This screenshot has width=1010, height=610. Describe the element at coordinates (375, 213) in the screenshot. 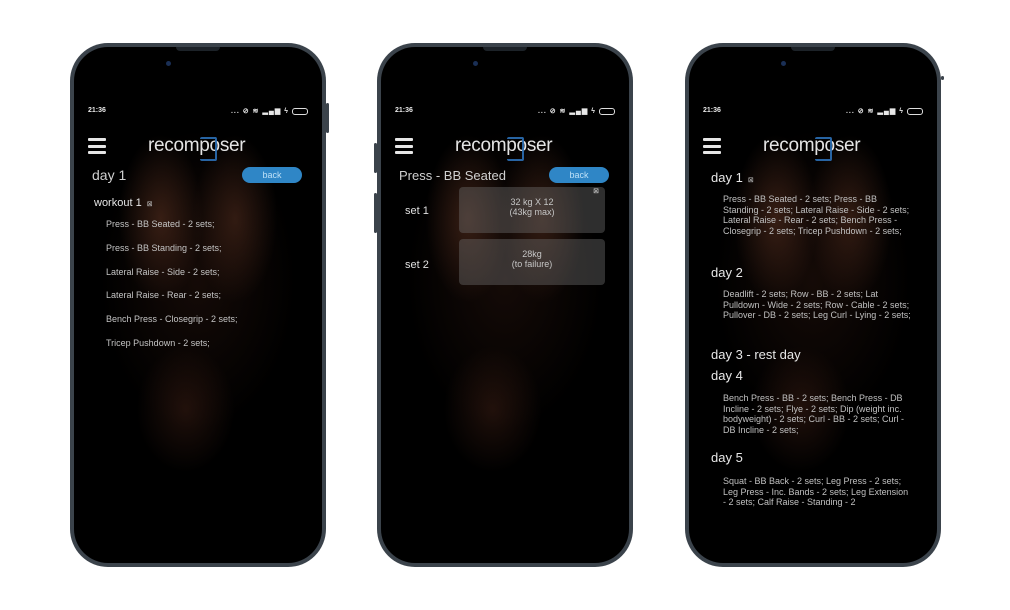

I see `volume-down-button` at that location.